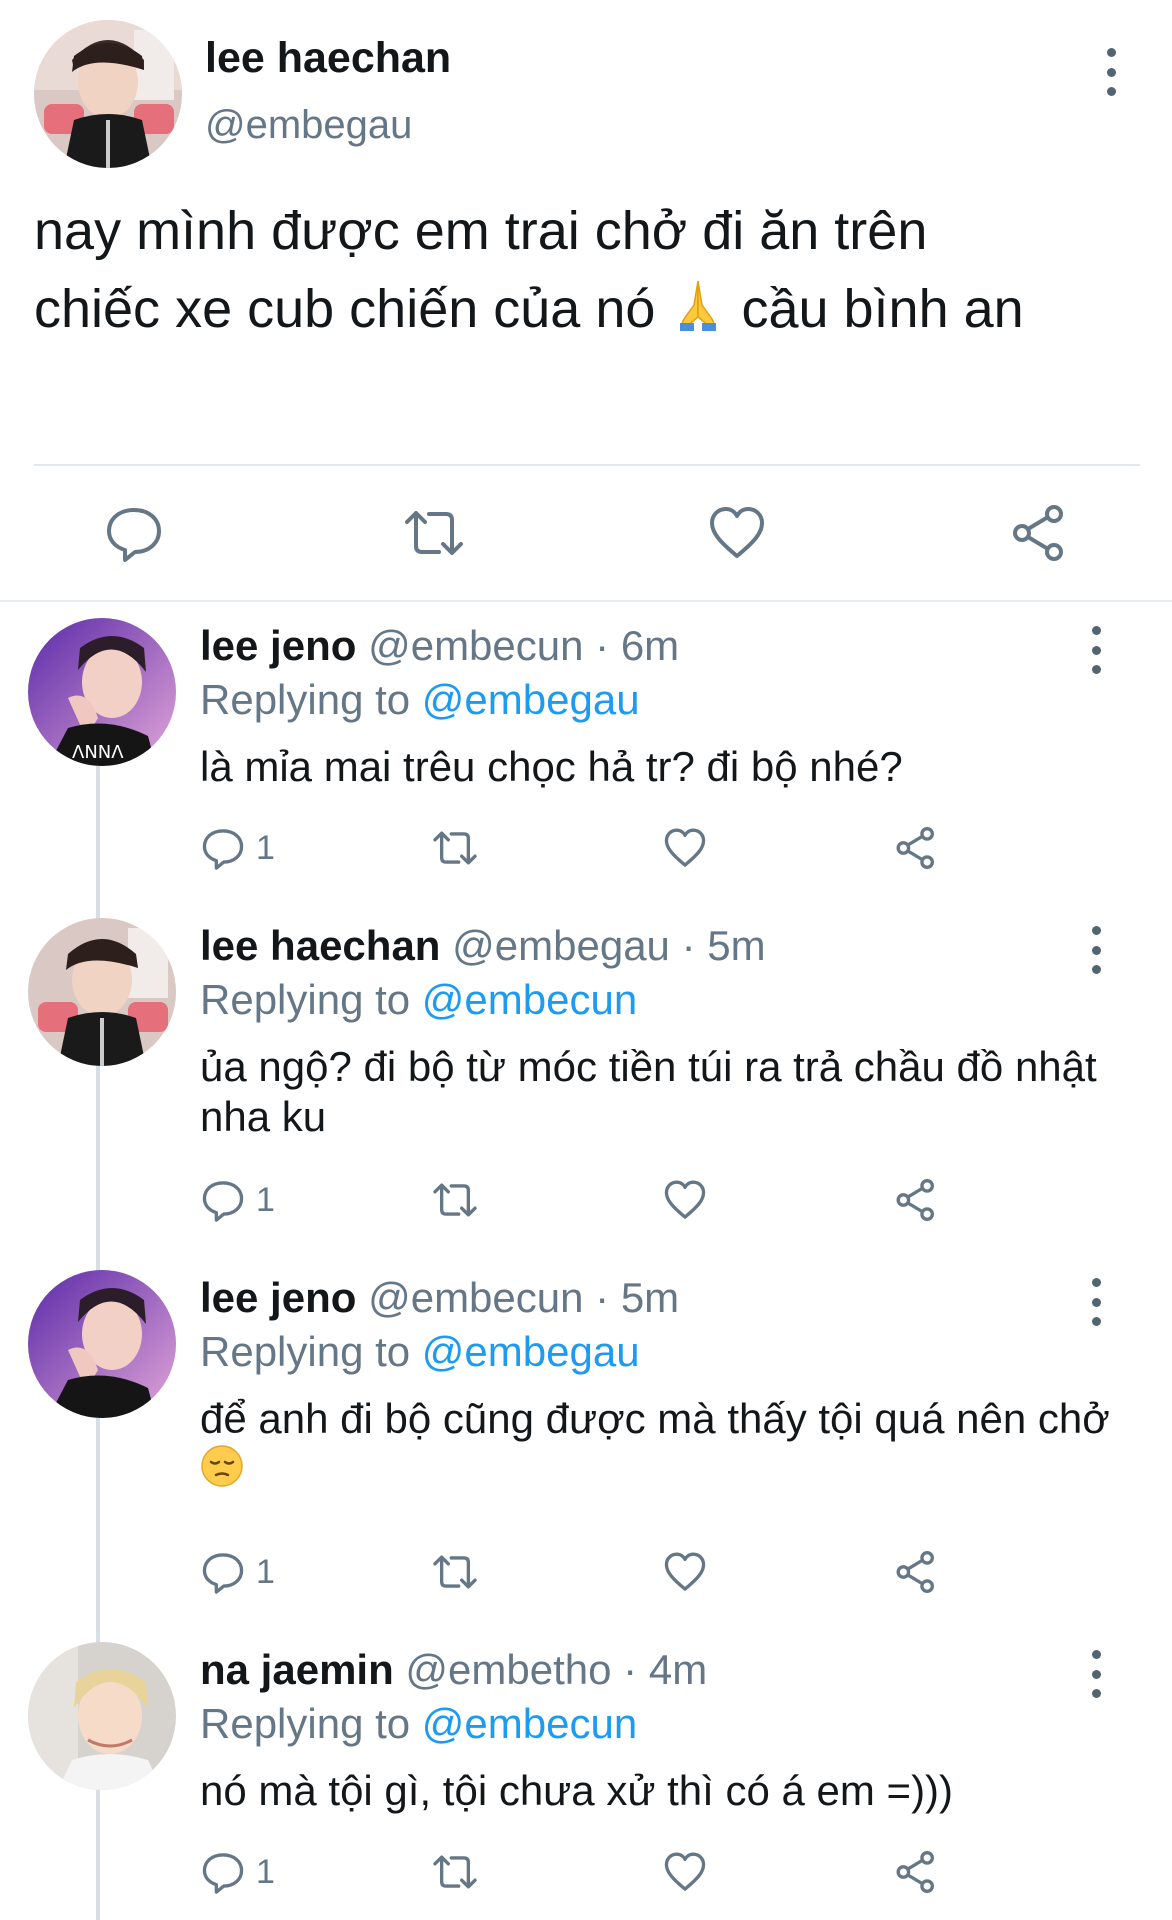 This screenshot has width=1172, height=1920. What do you see at coordinates (481, 231) in the screenshot?
I see `tweet-text-line: nay mình được em trai chở đi ăn trên` at bounding box center [481, 231].